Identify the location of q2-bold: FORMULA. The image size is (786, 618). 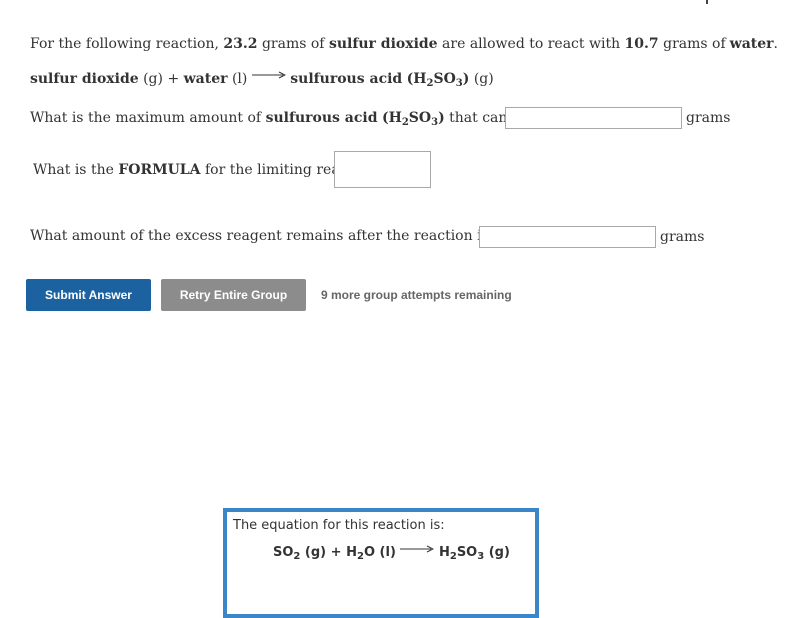
(159, 170).